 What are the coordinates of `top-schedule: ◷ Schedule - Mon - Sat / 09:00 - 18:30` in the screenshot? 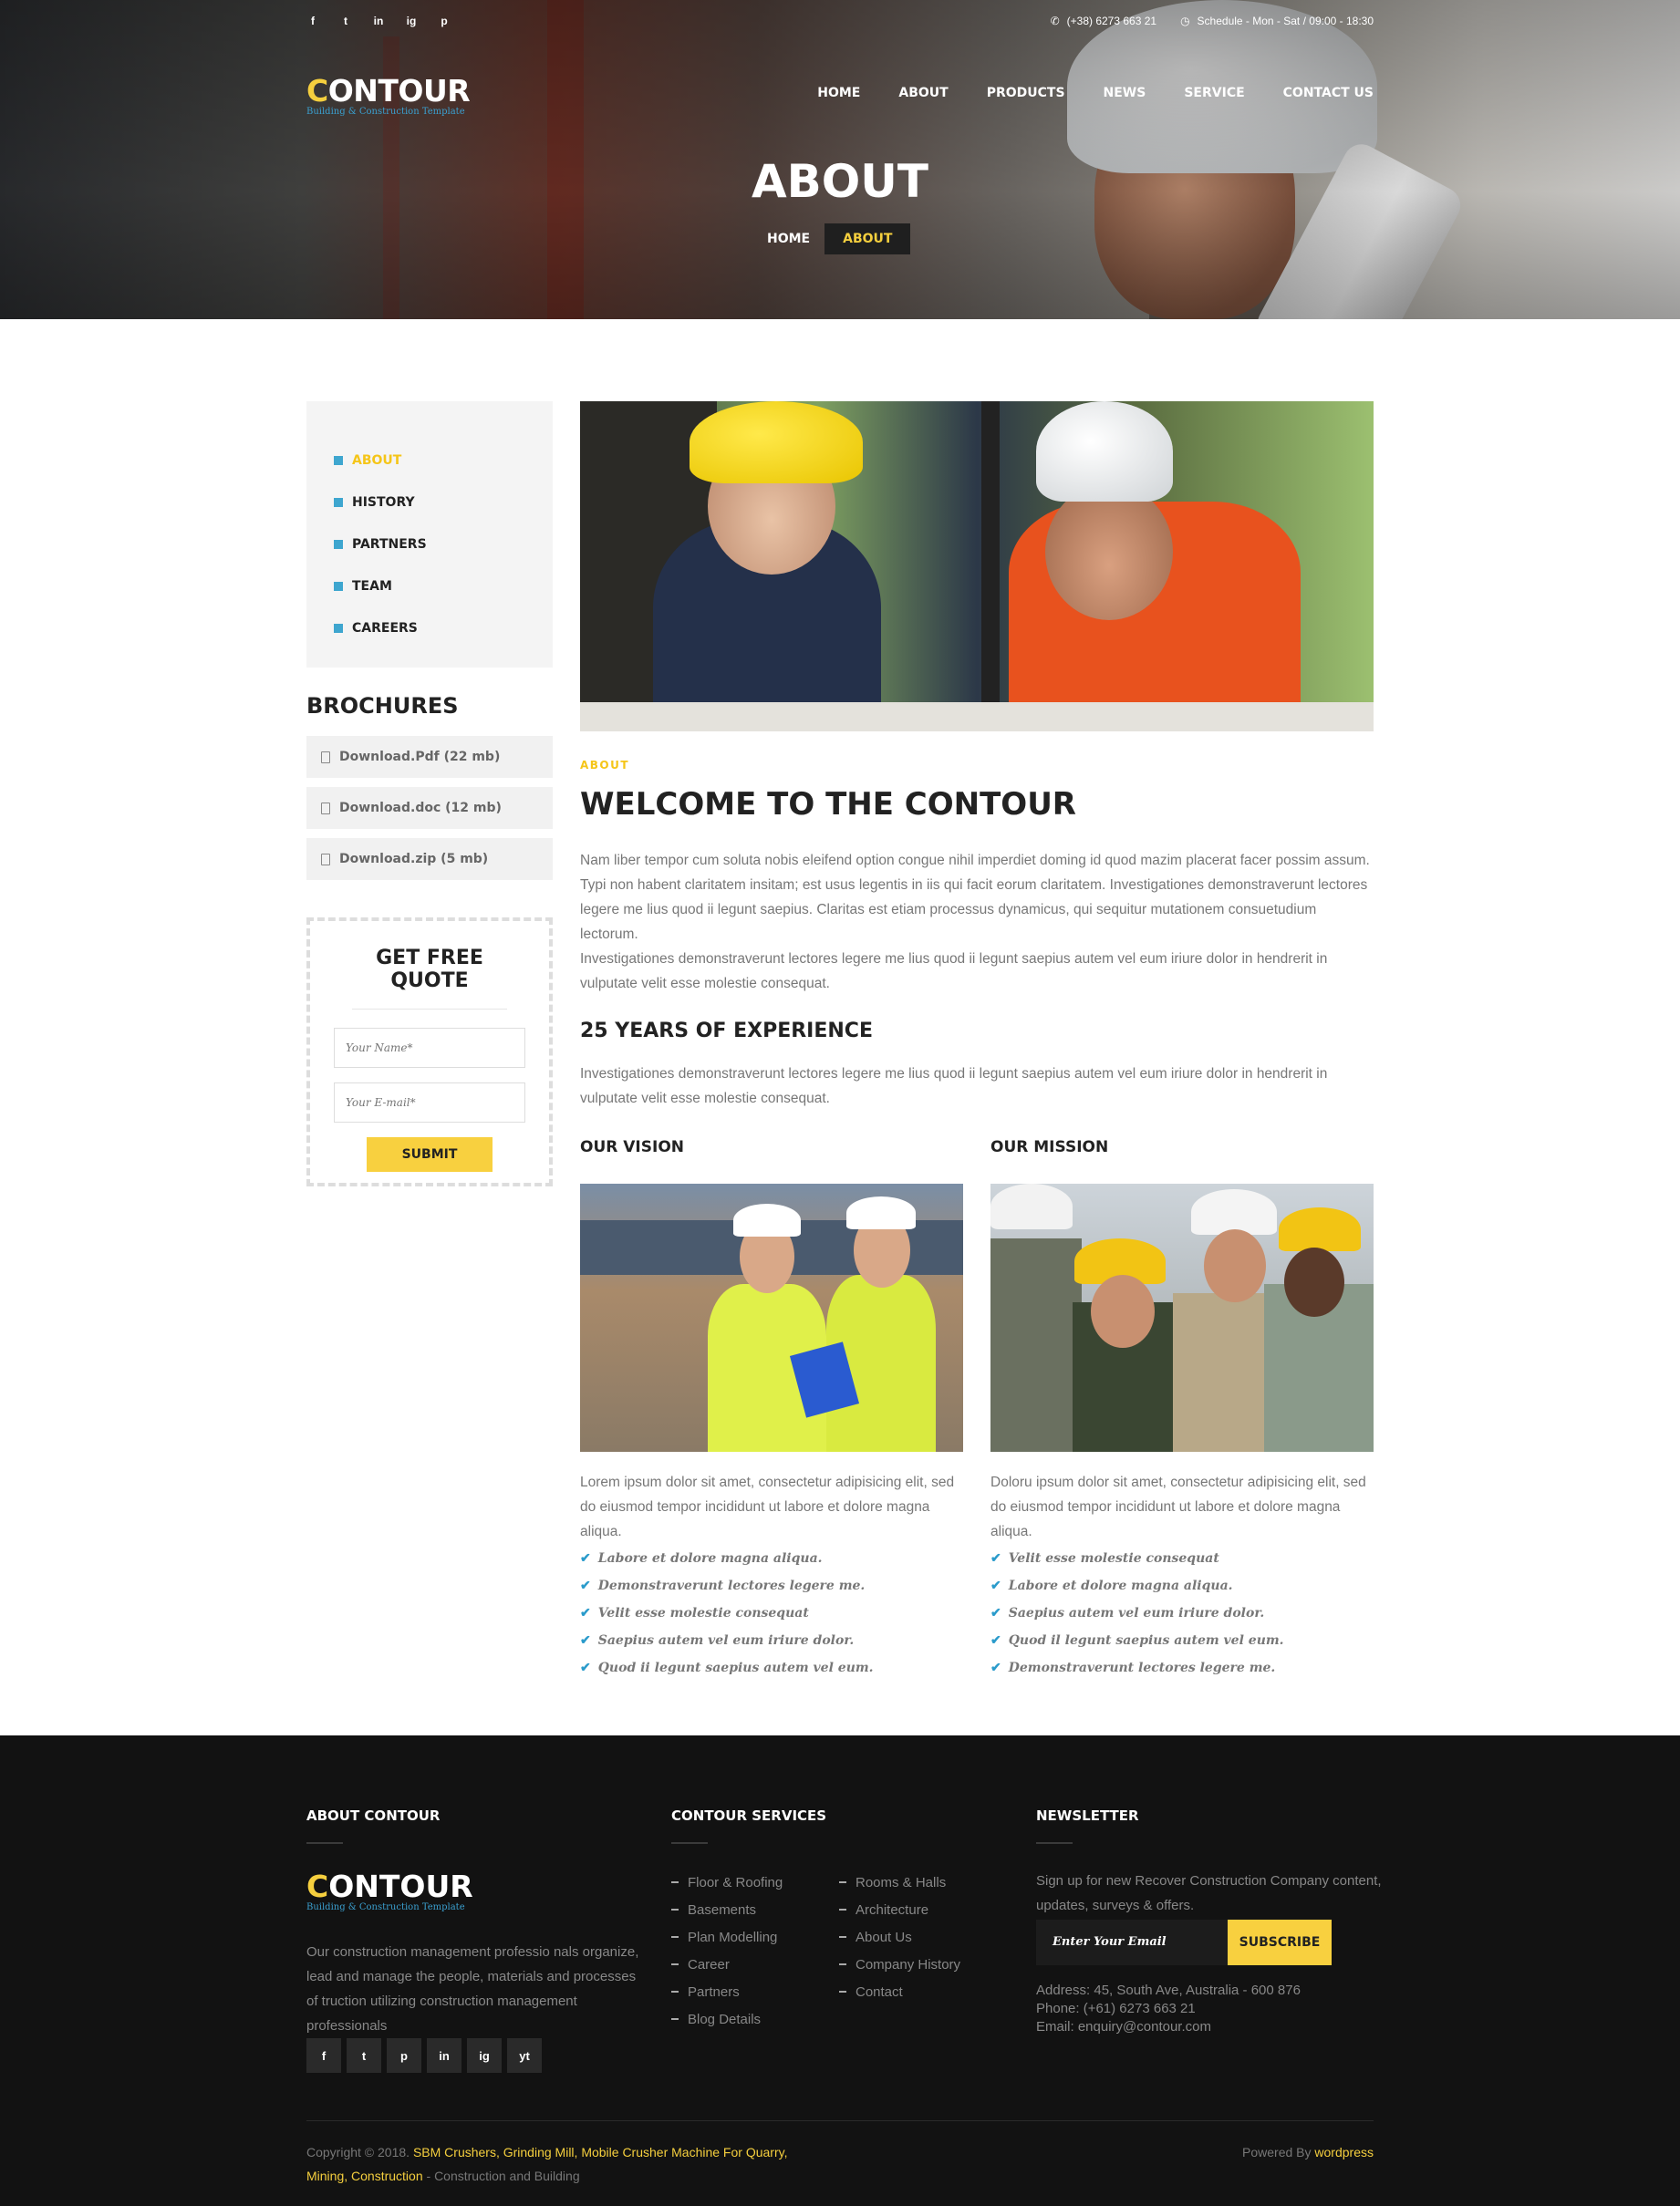 It's located at (1277, 21).